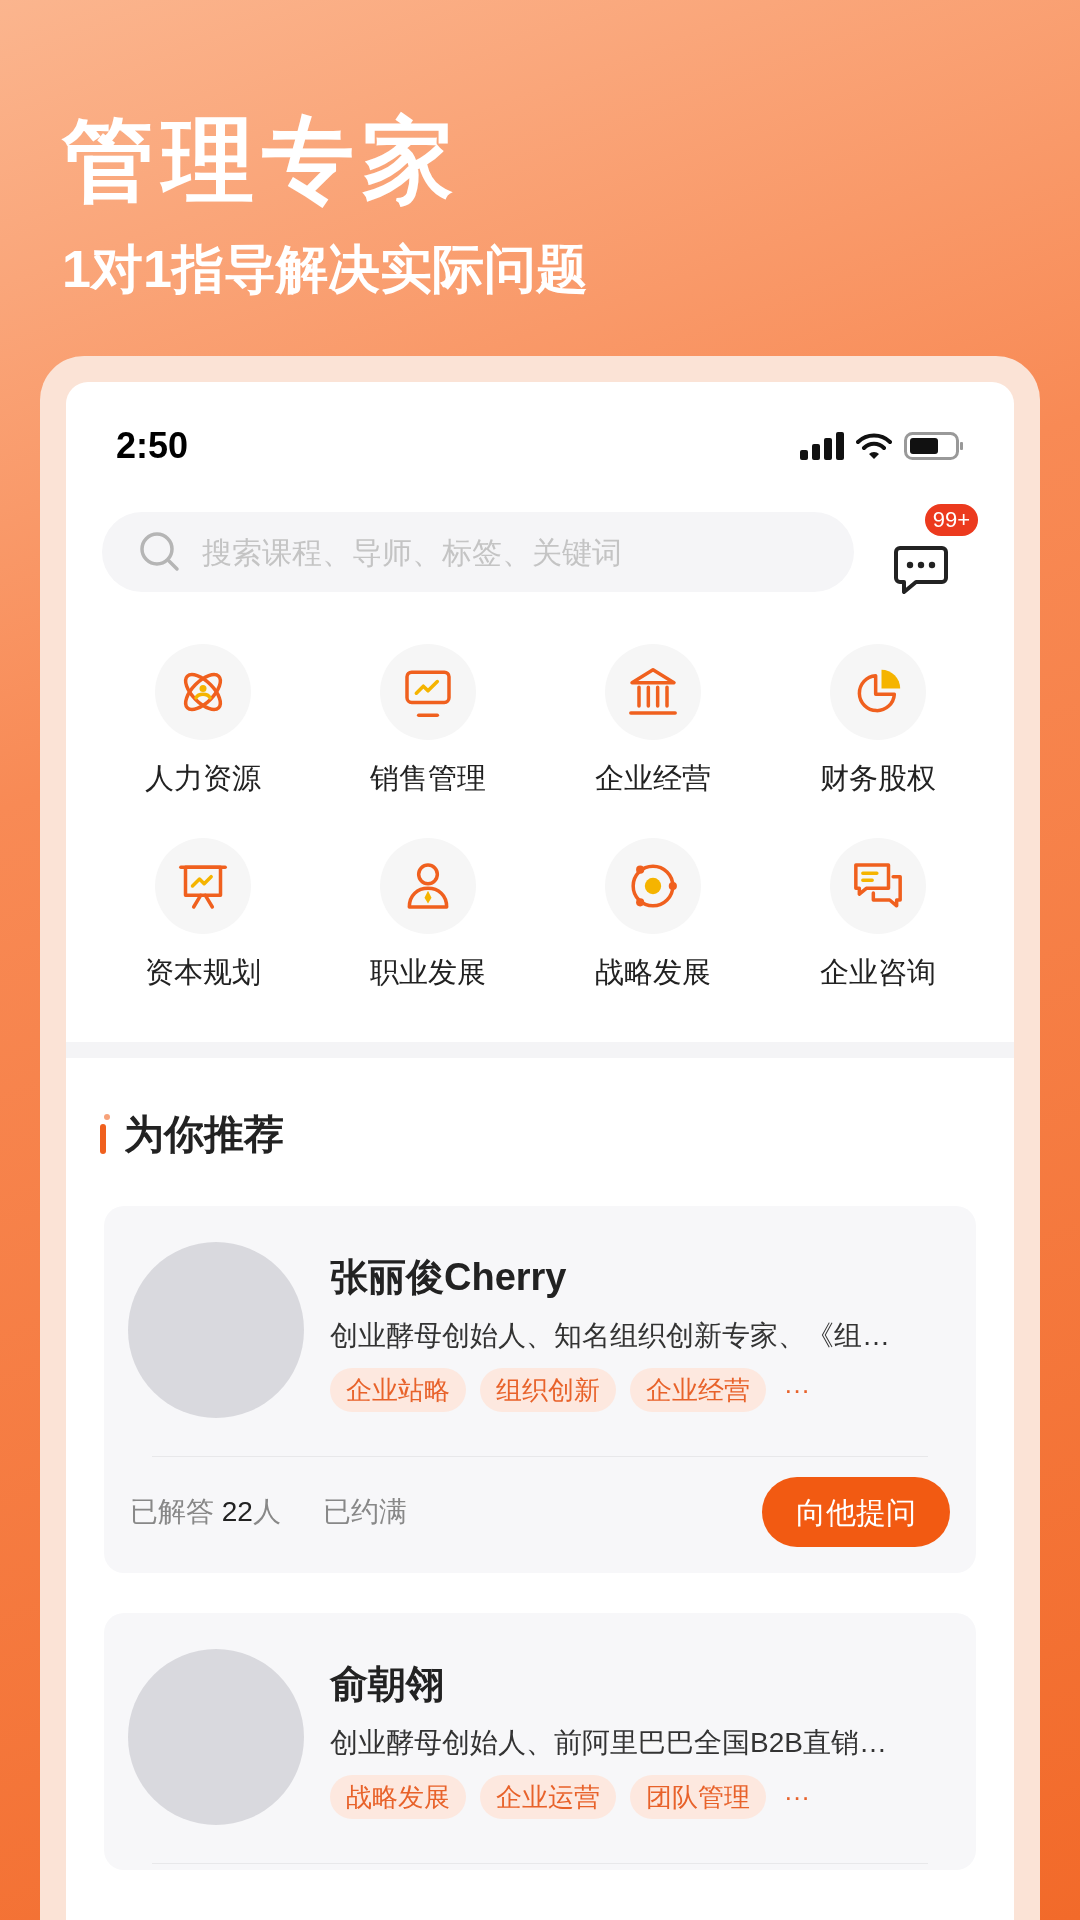  I want to click on expert-card: 俞朝翎 创业酵母创始人、前阿里巴巴全国B2B直销… 战略发展 企业运营 团队管理 ···, so click(540, 1741).